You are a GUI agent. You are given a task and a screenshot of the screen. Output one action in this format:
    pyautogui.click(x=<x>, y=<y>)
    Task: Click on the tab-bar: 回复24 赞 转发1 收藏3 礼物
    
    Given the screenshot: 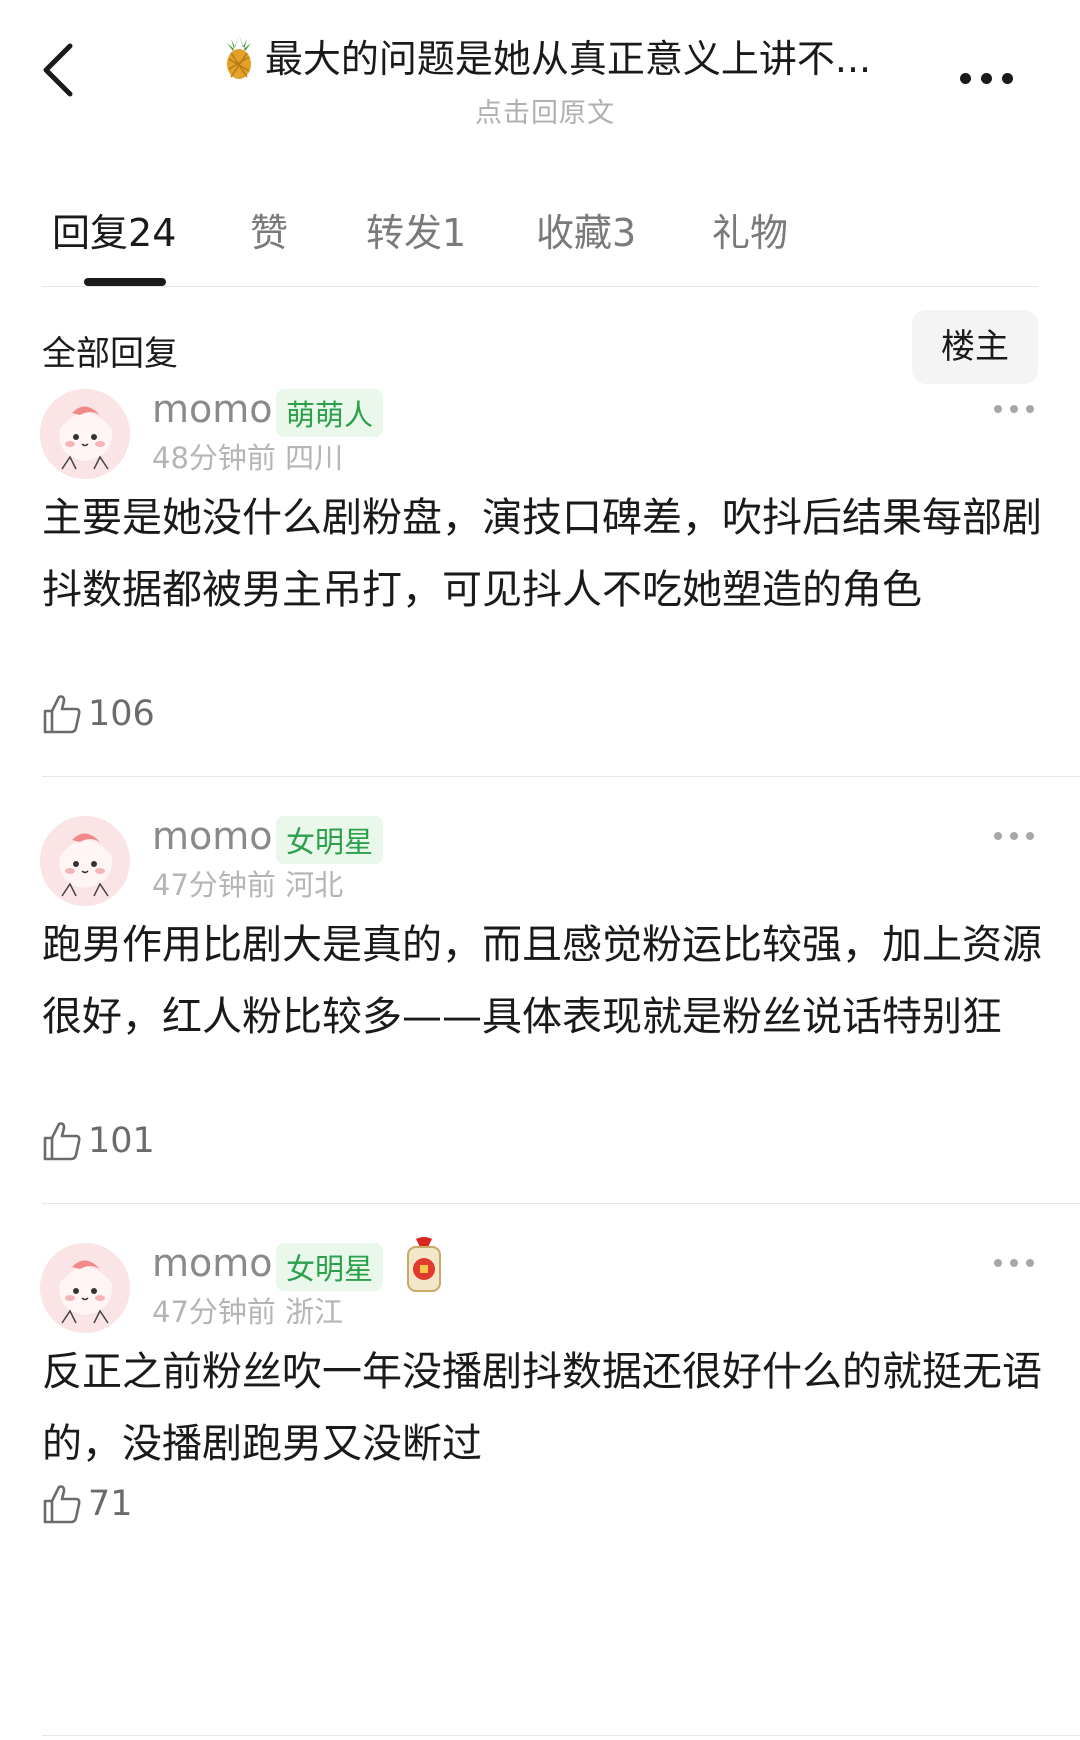 What is the action you would take?
    pyautogui.click(x=540, y=235)
    